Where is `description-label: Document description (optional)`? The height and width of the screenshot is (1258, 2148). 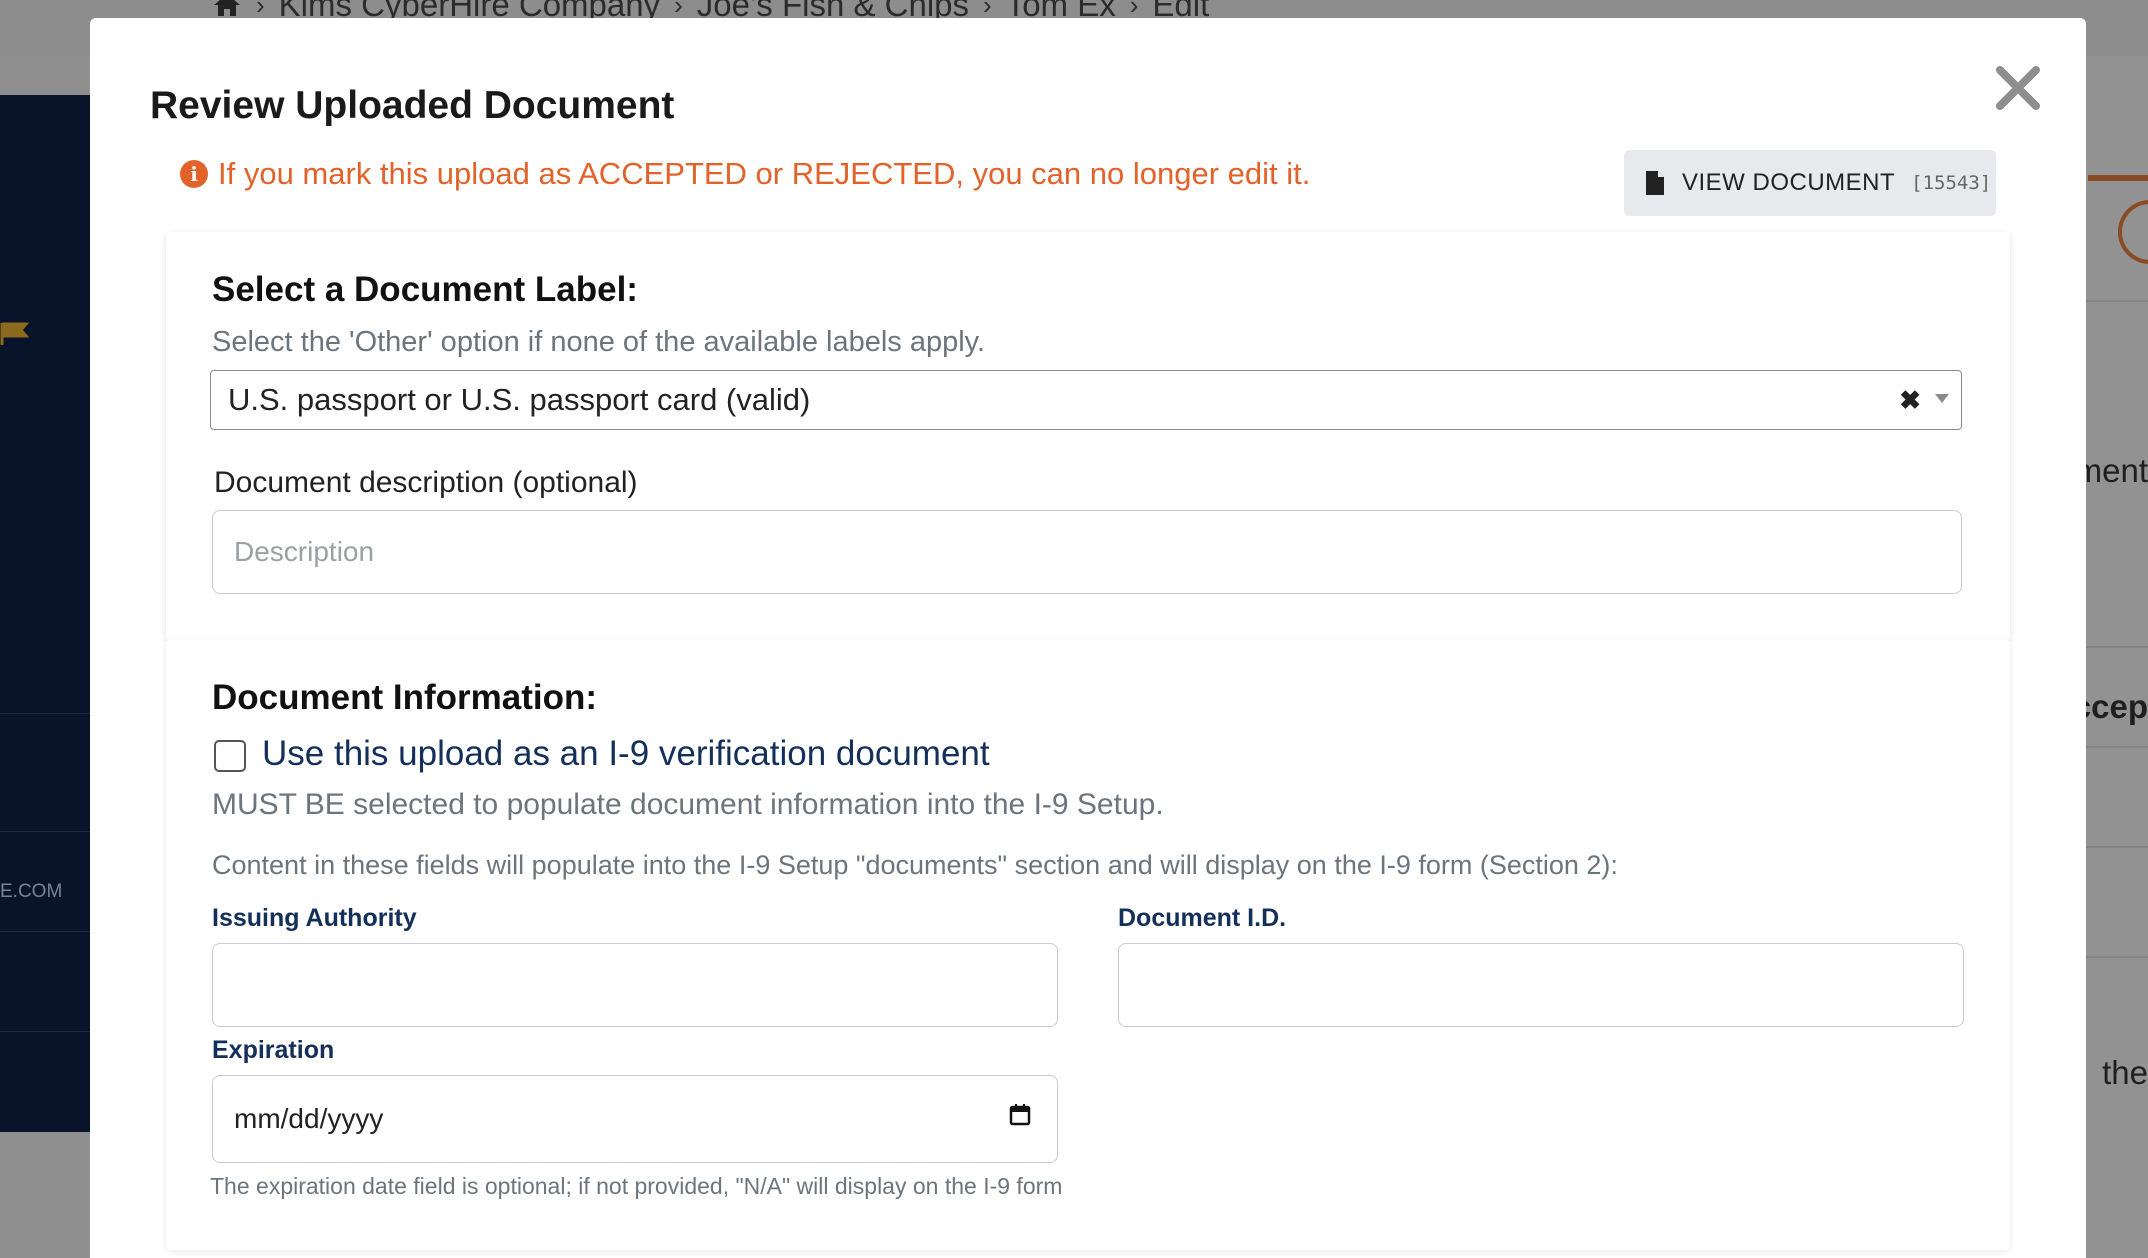
description-label: Document description (optional) is located at coordinates (426, 482).